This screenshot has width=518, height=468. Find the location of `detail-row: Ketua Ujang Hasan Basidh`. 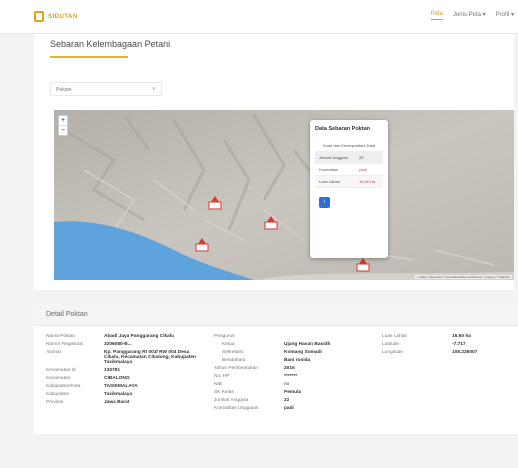

detail-row: Ketua Ujang Hasan Basidh is located at coordinates (294, 344).